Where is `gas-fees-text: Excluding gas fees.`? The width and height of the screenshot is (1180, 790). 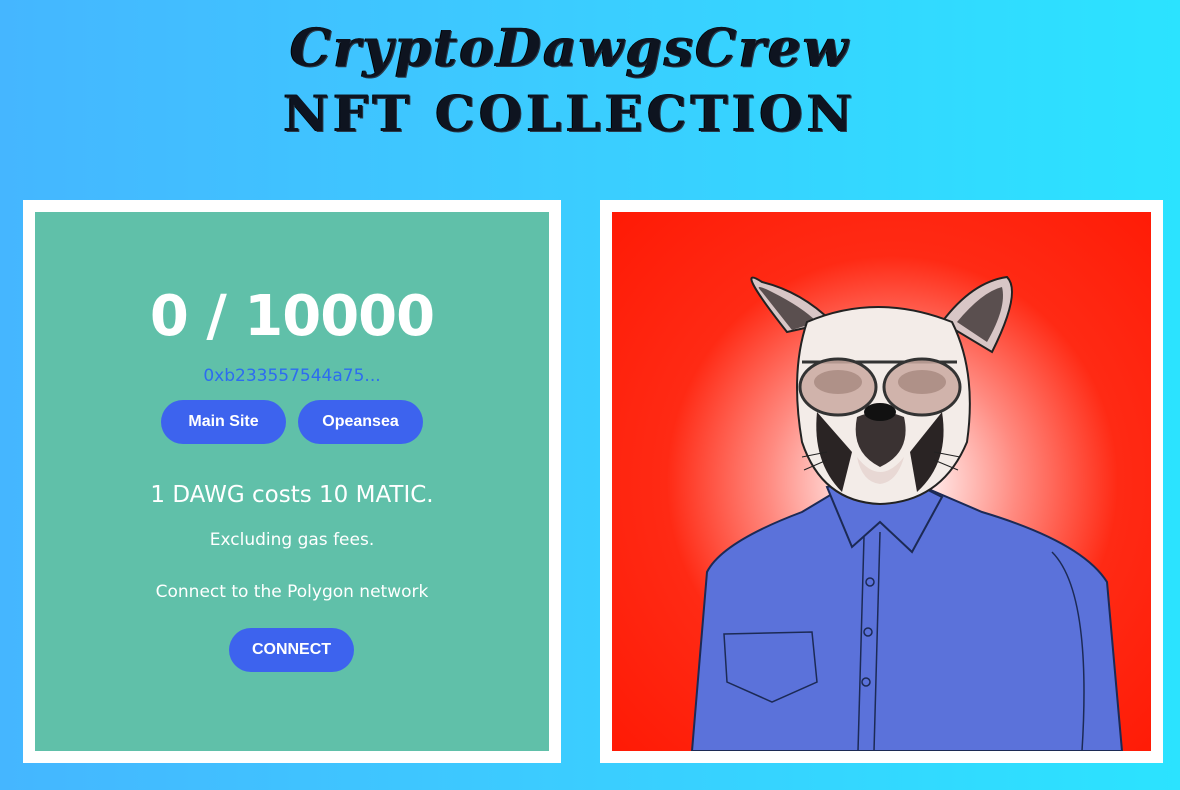
gas-fees-text: Excluding gas fees. is located at coordinates (292, 540).